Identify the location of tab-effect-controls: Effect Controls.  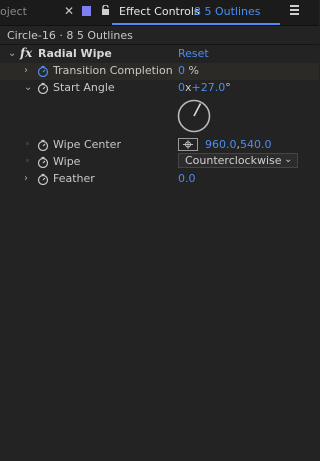
(159, 11).